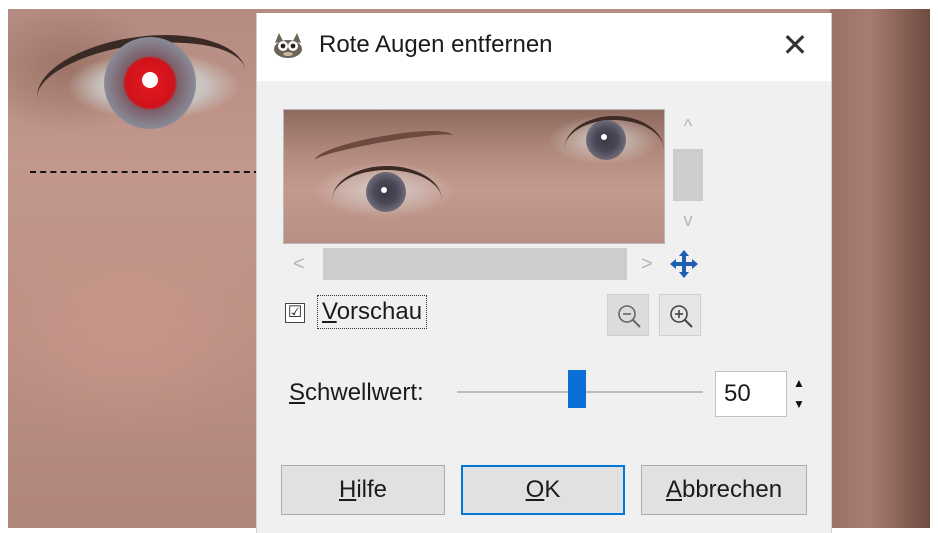 The height and width of the screenshot is (533, 938). I want to click on spin-up-icon: ▲, so click(799, 383).